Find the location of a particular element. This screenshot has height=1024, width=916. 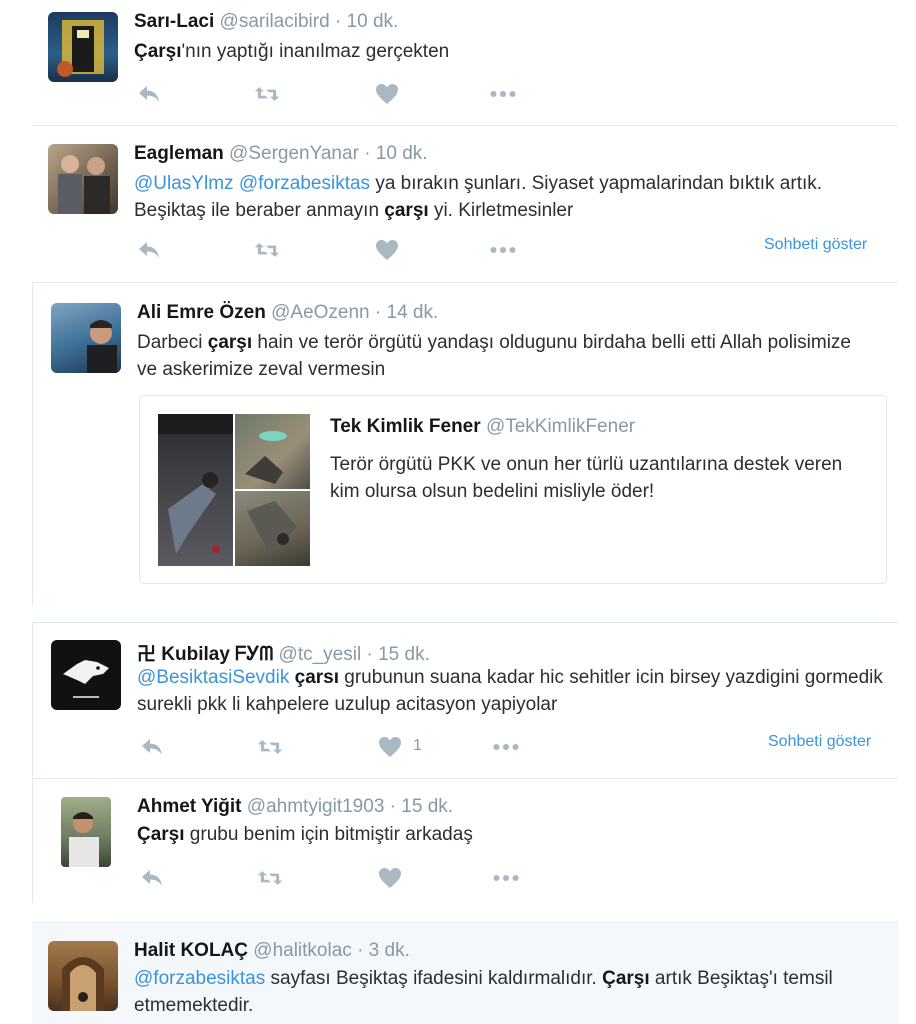

username: @SergenYanar is located at coordinates (294, 153).